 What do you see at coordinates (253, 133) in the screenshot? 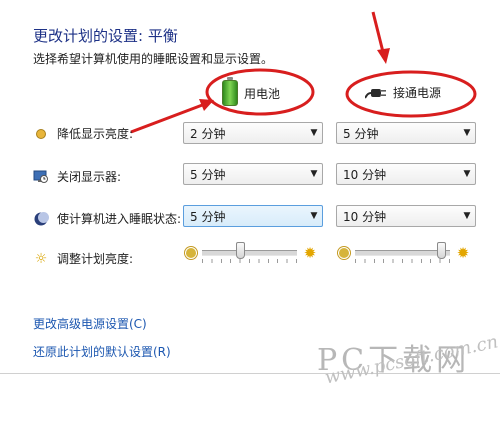
I see `dim-display-battery-select: 2 分钟 ▼` at bounding box center [253, 133].